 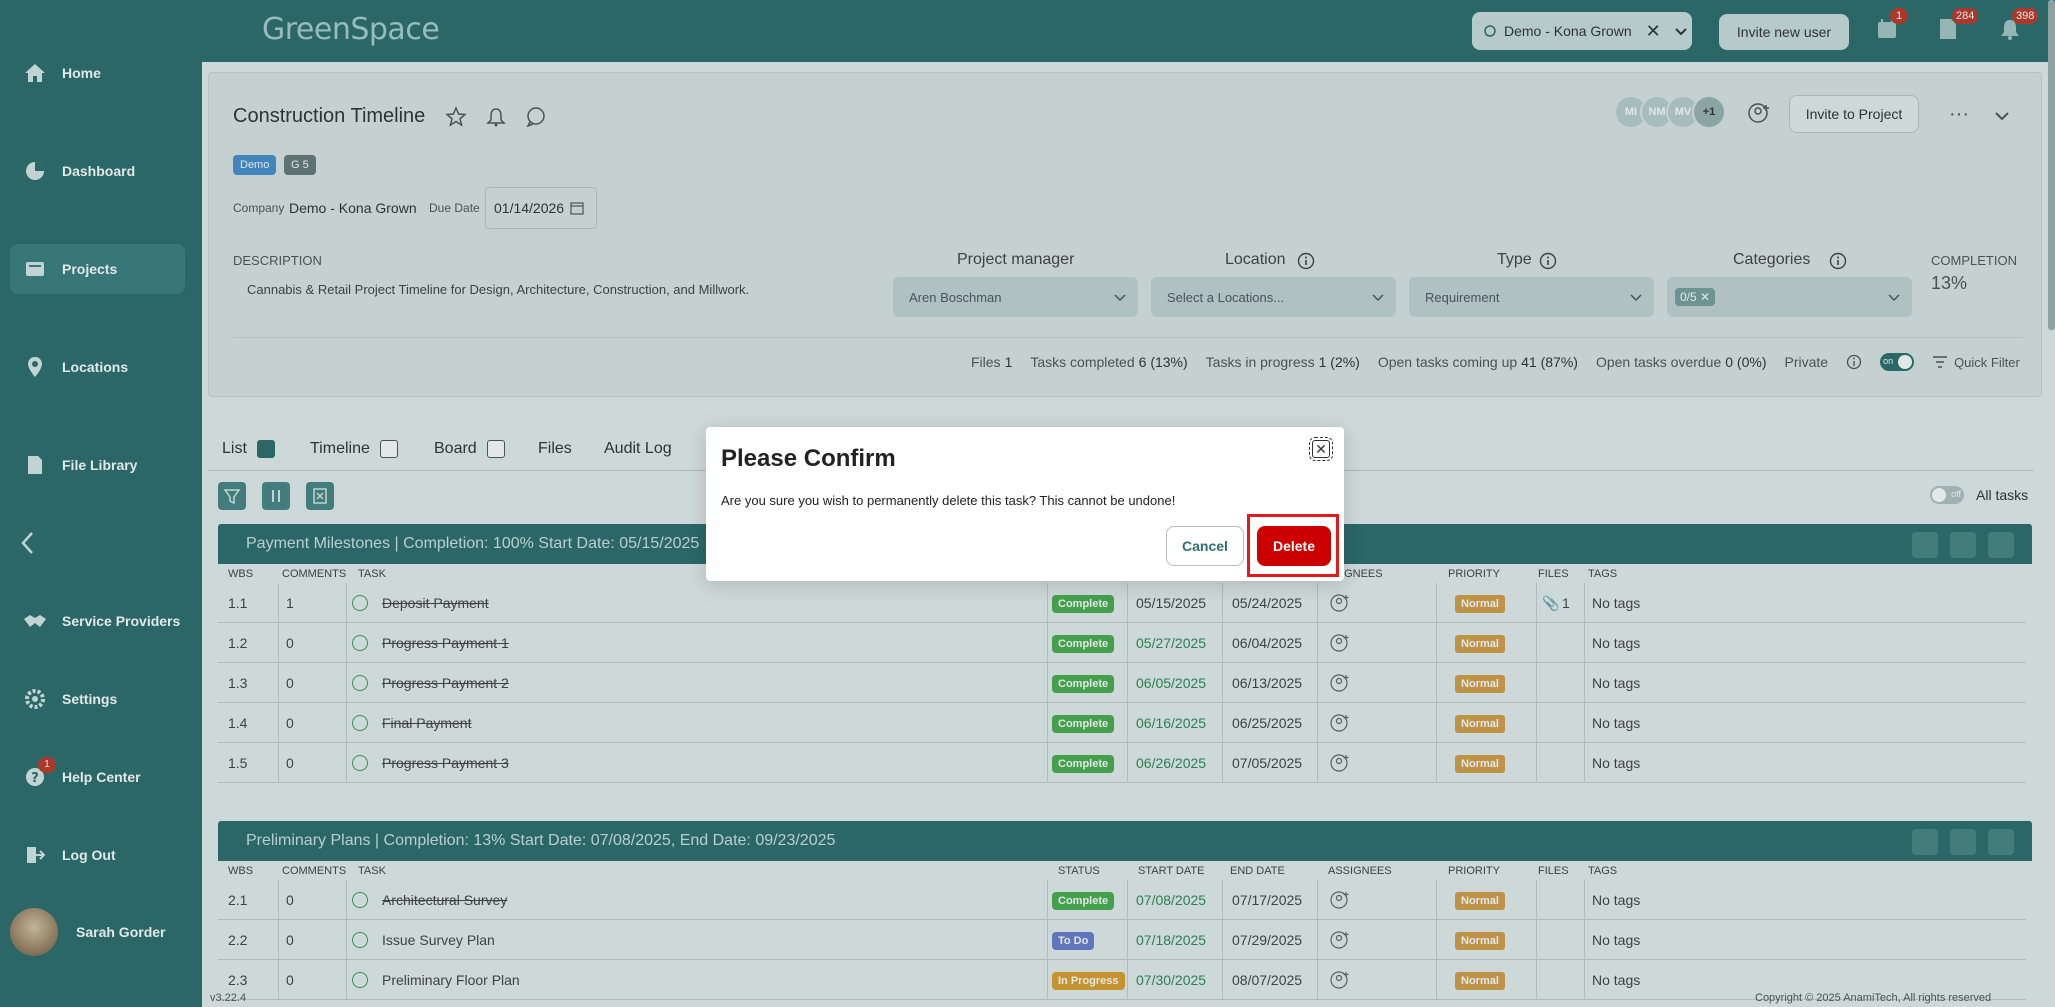 What do you see at coordinates (1205, 546) in the screenshot?
I see `cancel-button: Cancel` at bounding box center [1205, 546].